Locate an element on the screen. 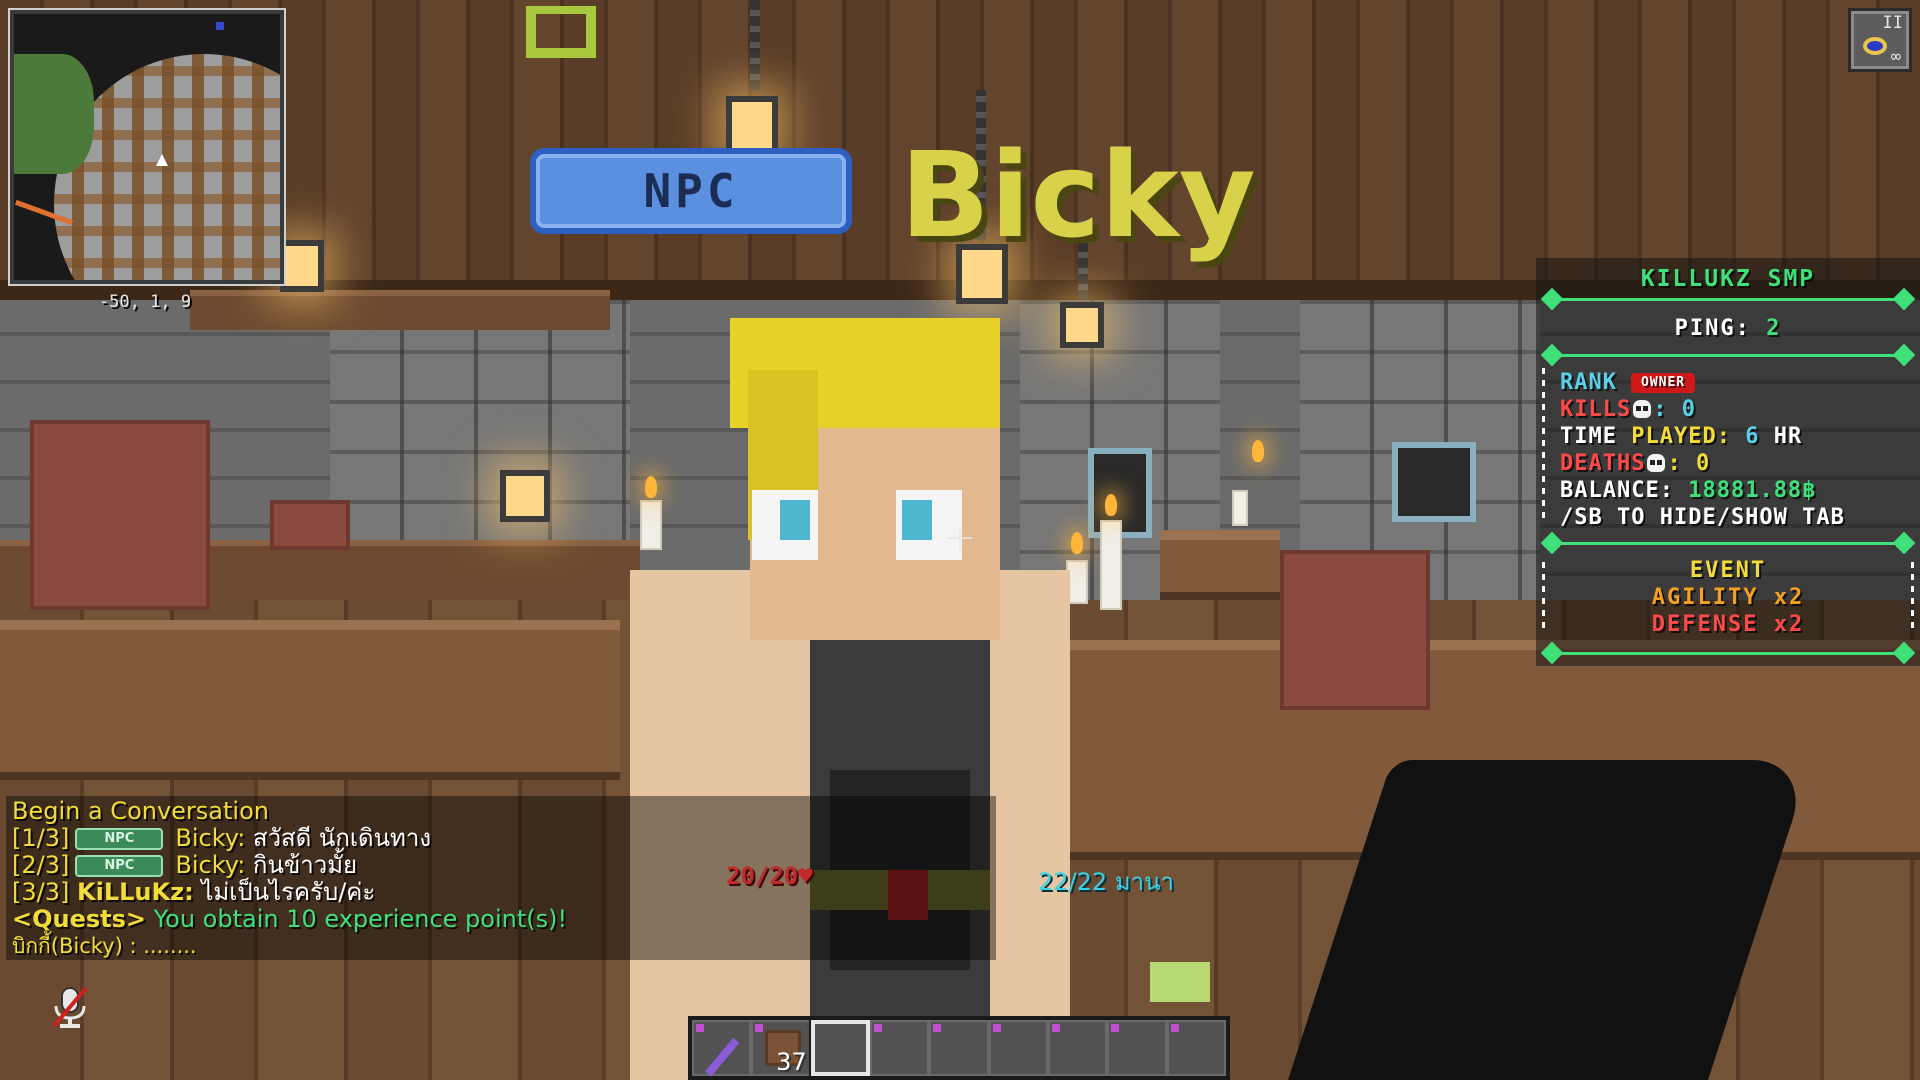 The width and height of the screenshot is (1920, 1080). effect-level: II is located at coordinates (1892, 23).